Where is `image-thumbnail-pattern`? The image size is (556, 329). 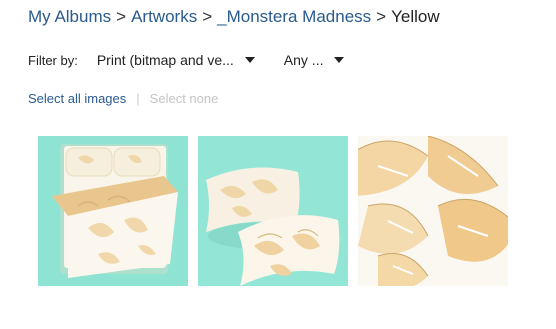 image-thumbnail-pattern is located at coordinates (433, 211).